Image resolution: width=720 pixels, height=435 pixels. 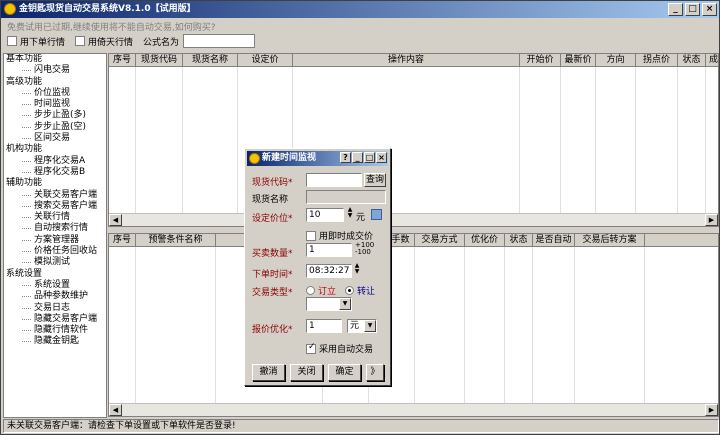 What do you see at coordinates (329, 250) in the screenshot?
I see `qty-input: 1` at bounding box center [329, 250].